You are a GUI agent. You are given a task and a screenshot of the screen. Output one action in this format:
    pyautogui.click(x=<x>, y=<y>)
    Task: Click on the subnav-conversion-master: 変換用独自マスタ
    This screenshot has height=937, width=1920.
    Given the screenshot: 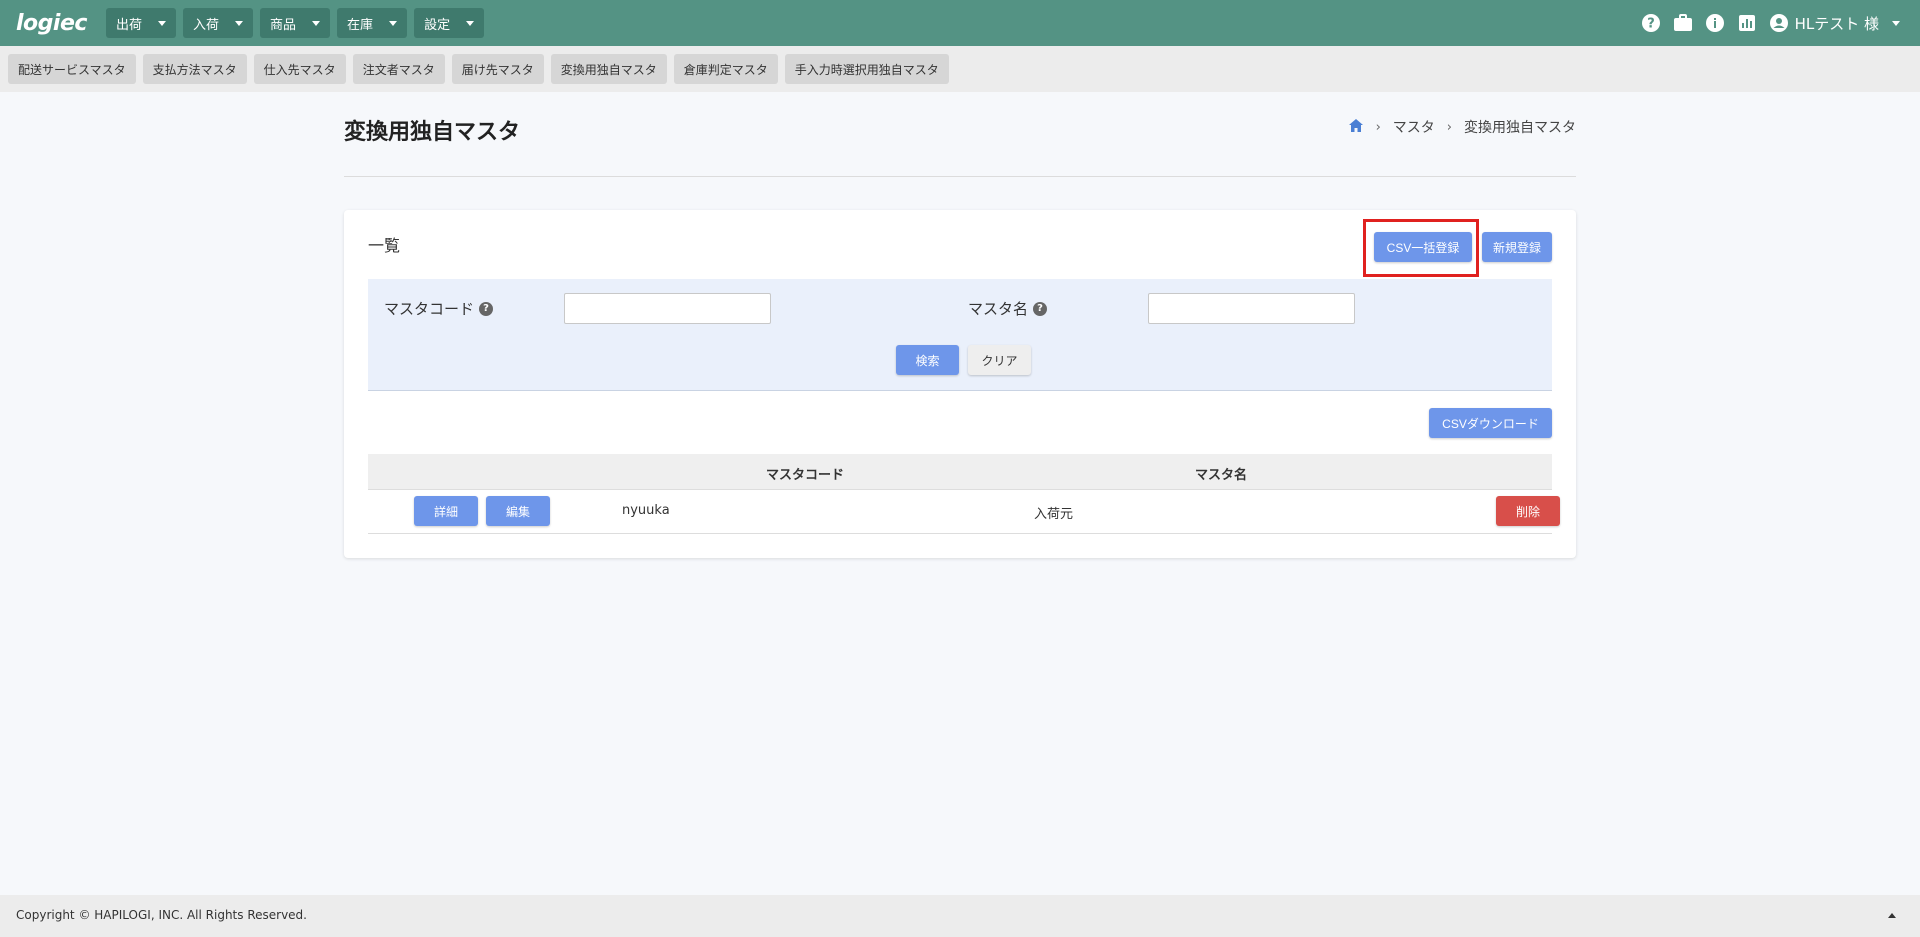 What is the action you would take?
    pyautogui.click(x=608, y=69)
    